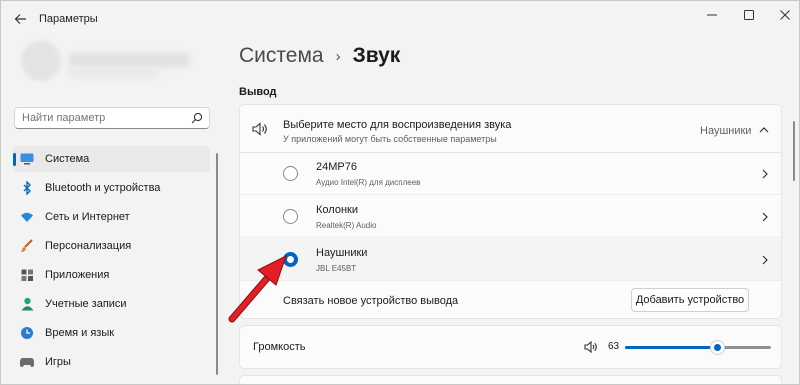 This screenshot has width=800, height=385. Describe the element at coordinates (690, 300) in the screenshot. I see `add-device-button: Добавить устройство` at that location.